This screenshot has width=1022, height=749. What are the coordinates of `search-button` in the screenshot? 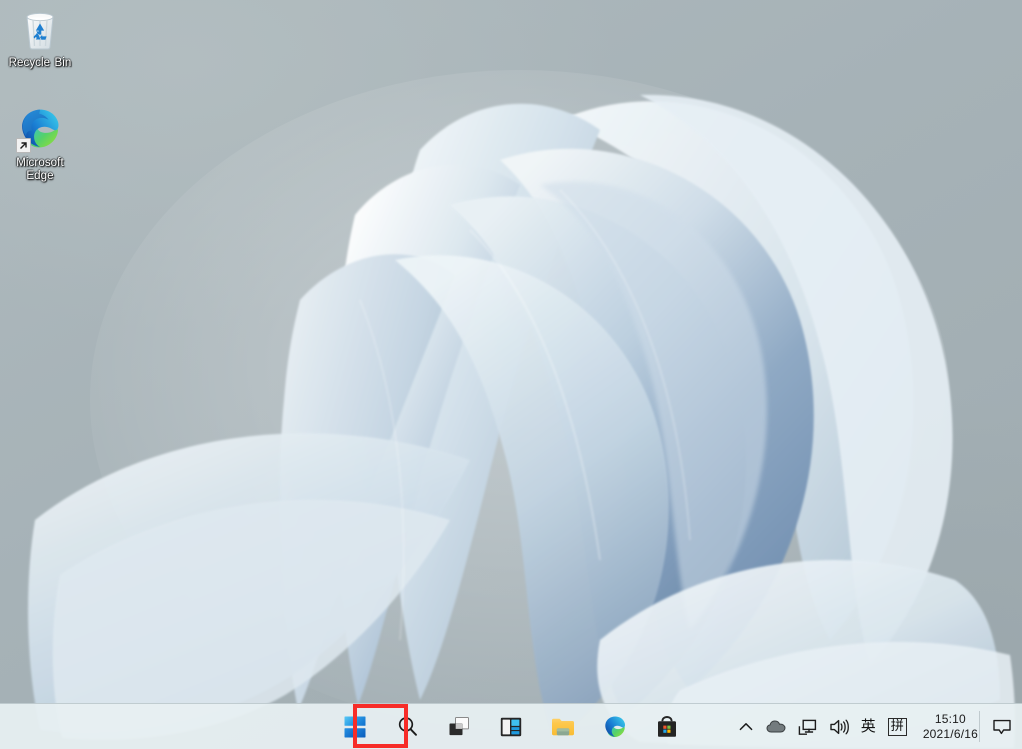 It's located at (407, 727).